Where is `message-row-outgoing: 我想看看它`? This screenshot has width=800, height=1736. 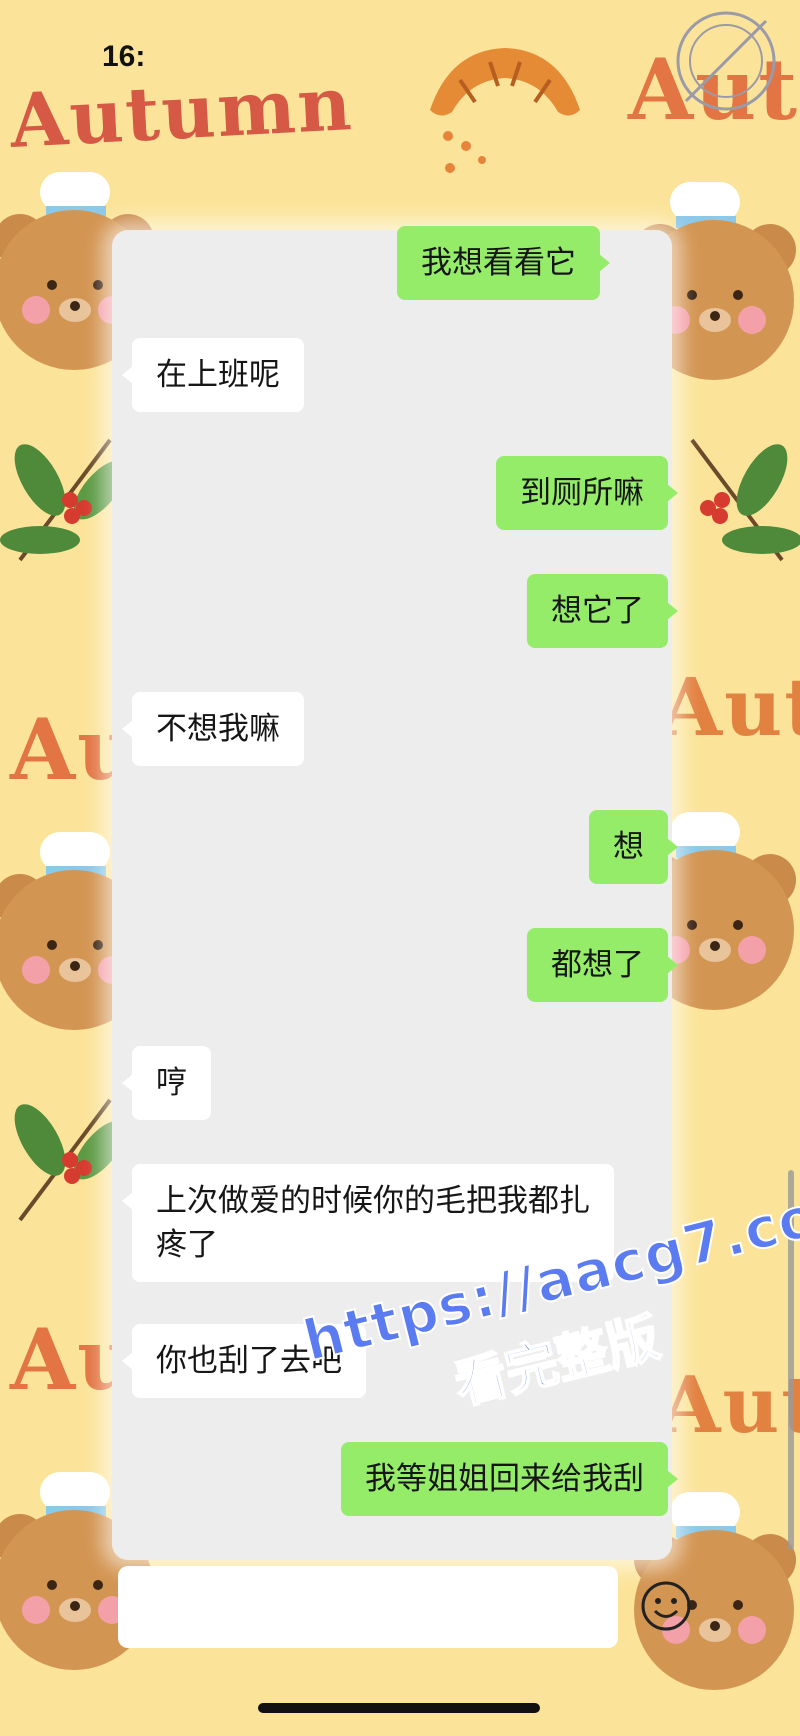 message-row-outgoing: 我想看看它 is located at coordinates (503, 263).